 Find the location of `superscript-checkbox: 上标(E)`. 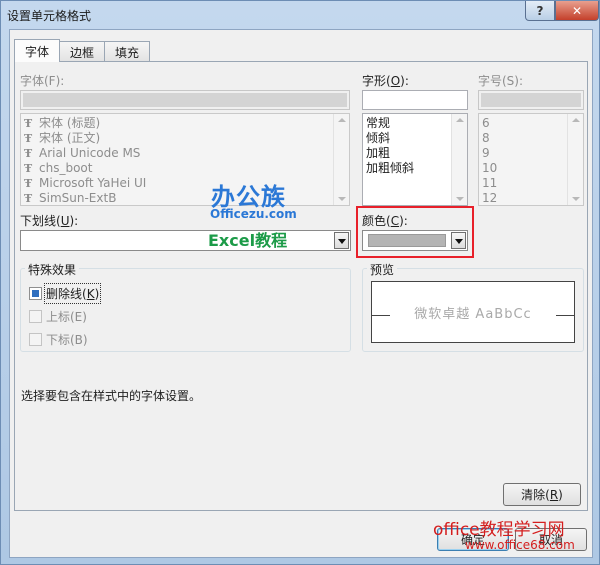

superscript-checkbox: 上标(E) is located at coordinates (58, 316).